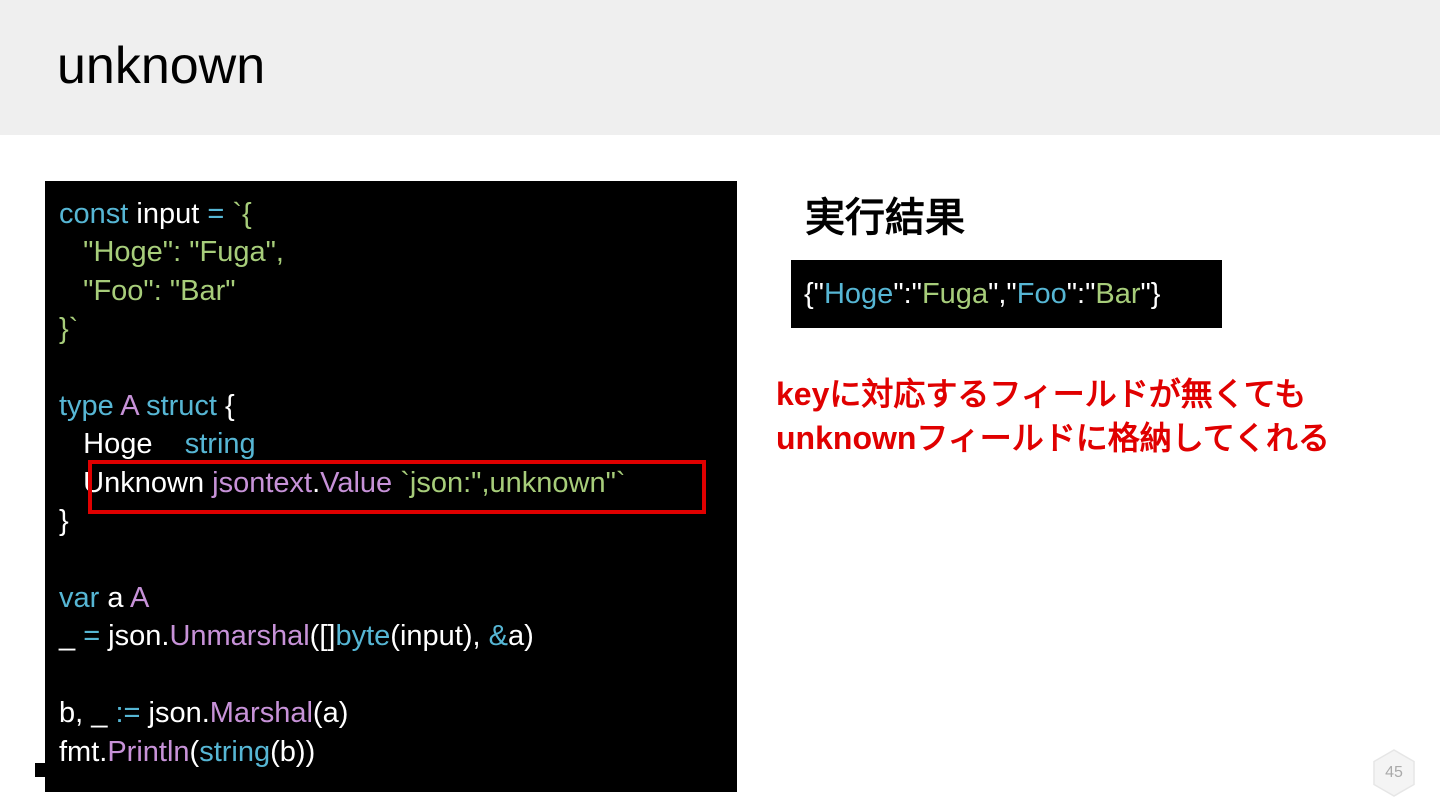  I want to click on code-token: "Hoge": "Fuga",, so click(171, 252).